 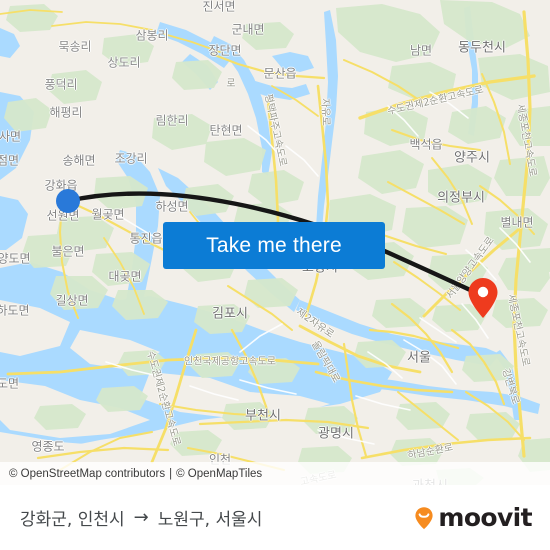 I want to click on moovit-logo: moovit, so click(x=472, y=517).